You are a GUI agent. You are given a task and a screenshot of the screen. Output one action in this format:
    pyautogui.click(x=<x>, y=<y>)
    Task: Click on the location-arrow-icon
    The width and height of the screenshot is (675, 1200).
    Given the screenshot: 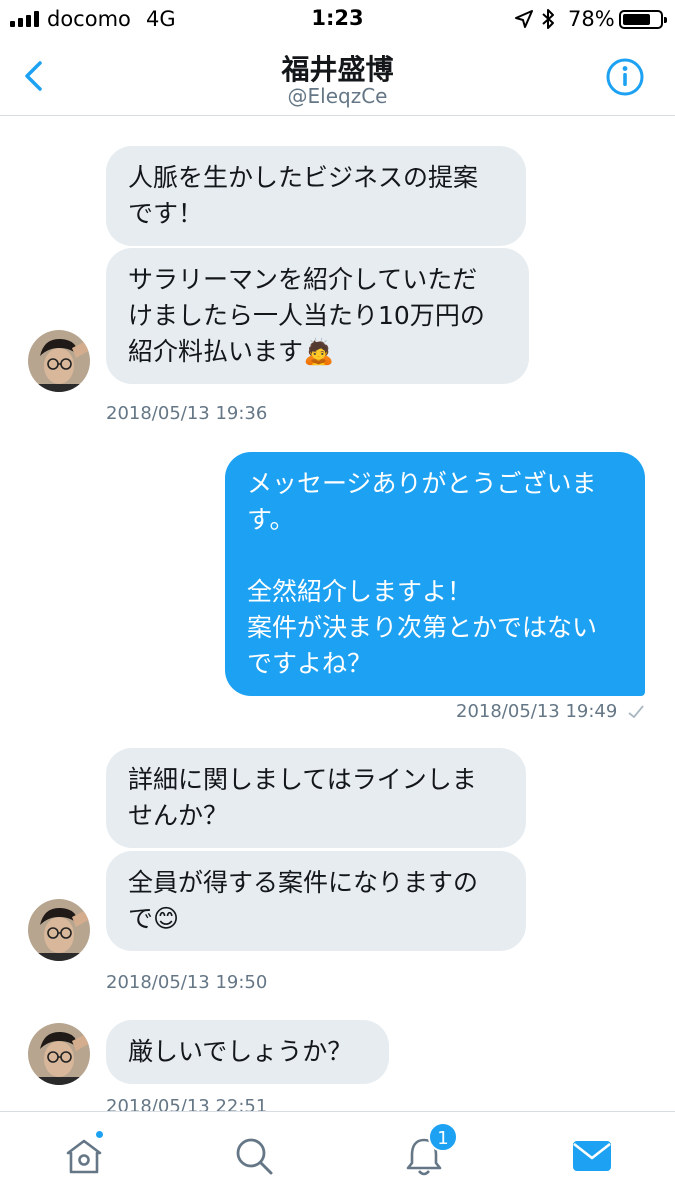 What is the action you would take?
    pyautogui.click(x=524, y=19)
    